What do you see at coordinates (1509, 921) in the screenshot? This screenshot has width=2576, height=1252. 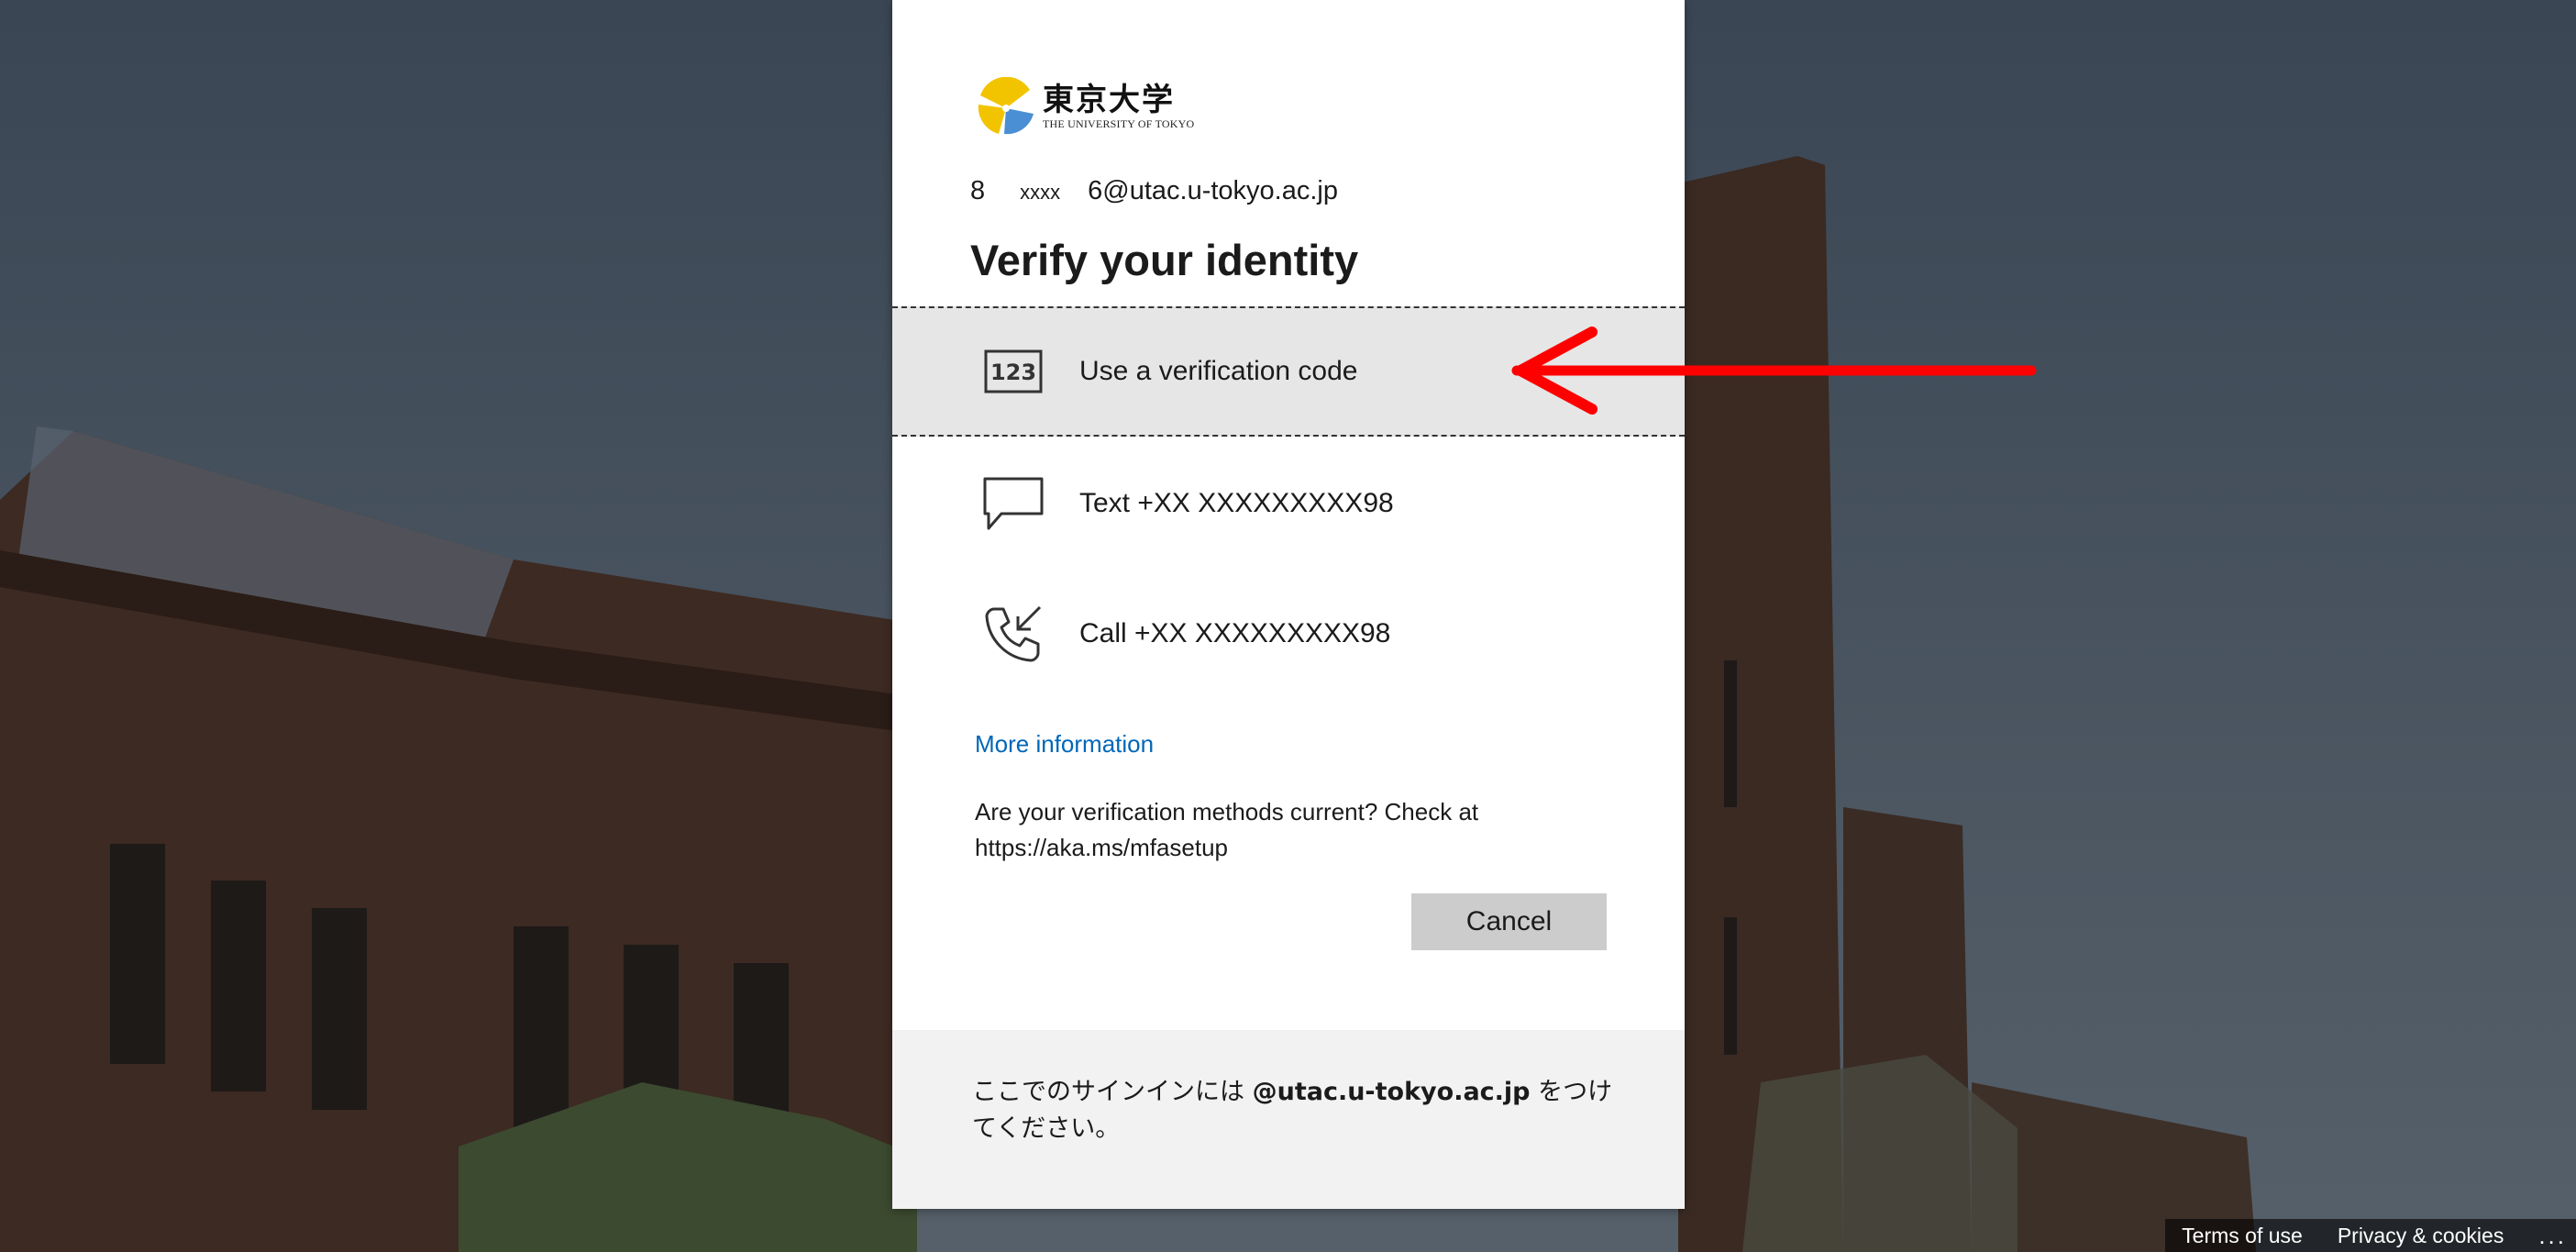 I see `cancel-button: Cancel` at bounding box center [1509, 921].